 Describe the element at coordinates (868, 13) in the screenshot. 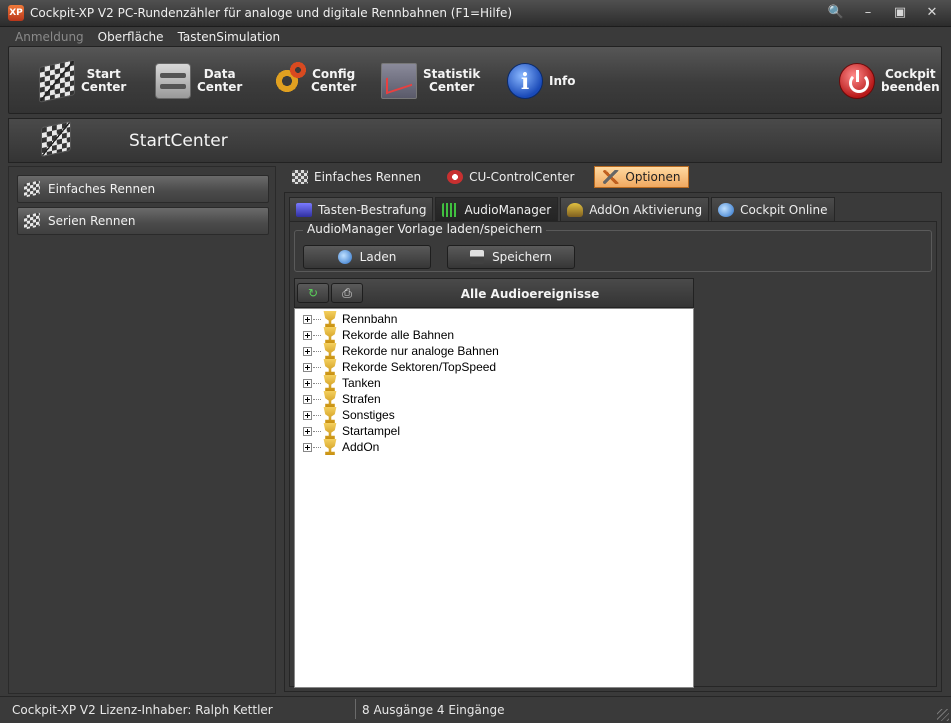

I see `minimize-button: –` at that location.